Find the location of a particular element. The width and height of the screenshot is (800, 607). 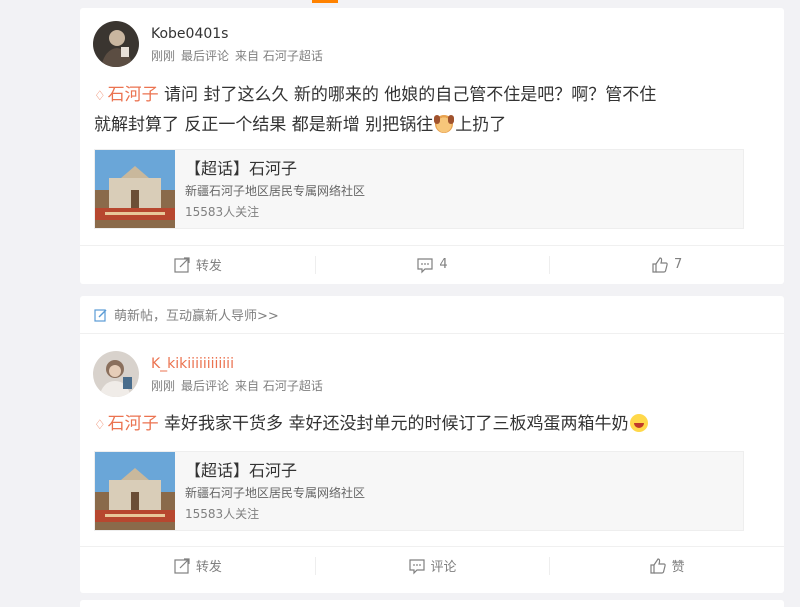

username: Kobe0401s is located at coordinates (189, 34).